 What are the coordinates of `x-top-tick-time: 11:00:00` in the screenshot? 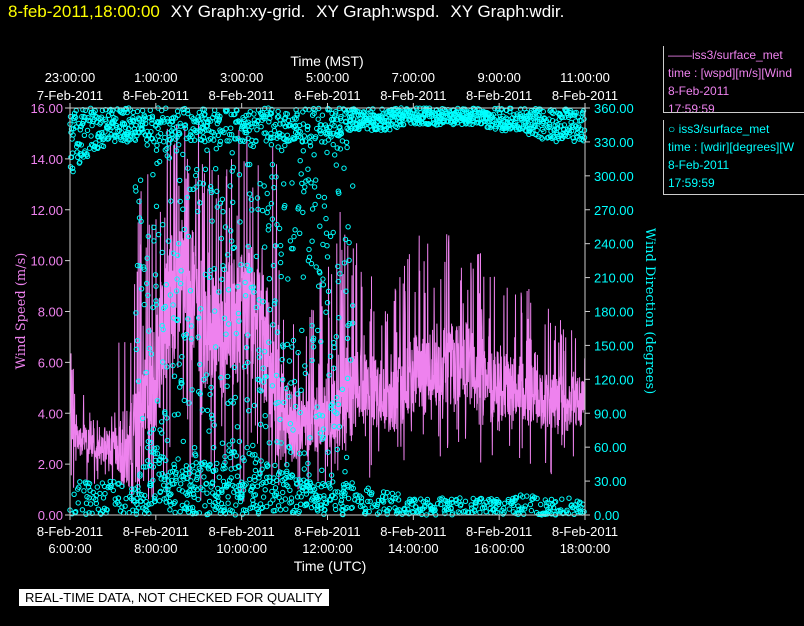 It's located at (585, 77).